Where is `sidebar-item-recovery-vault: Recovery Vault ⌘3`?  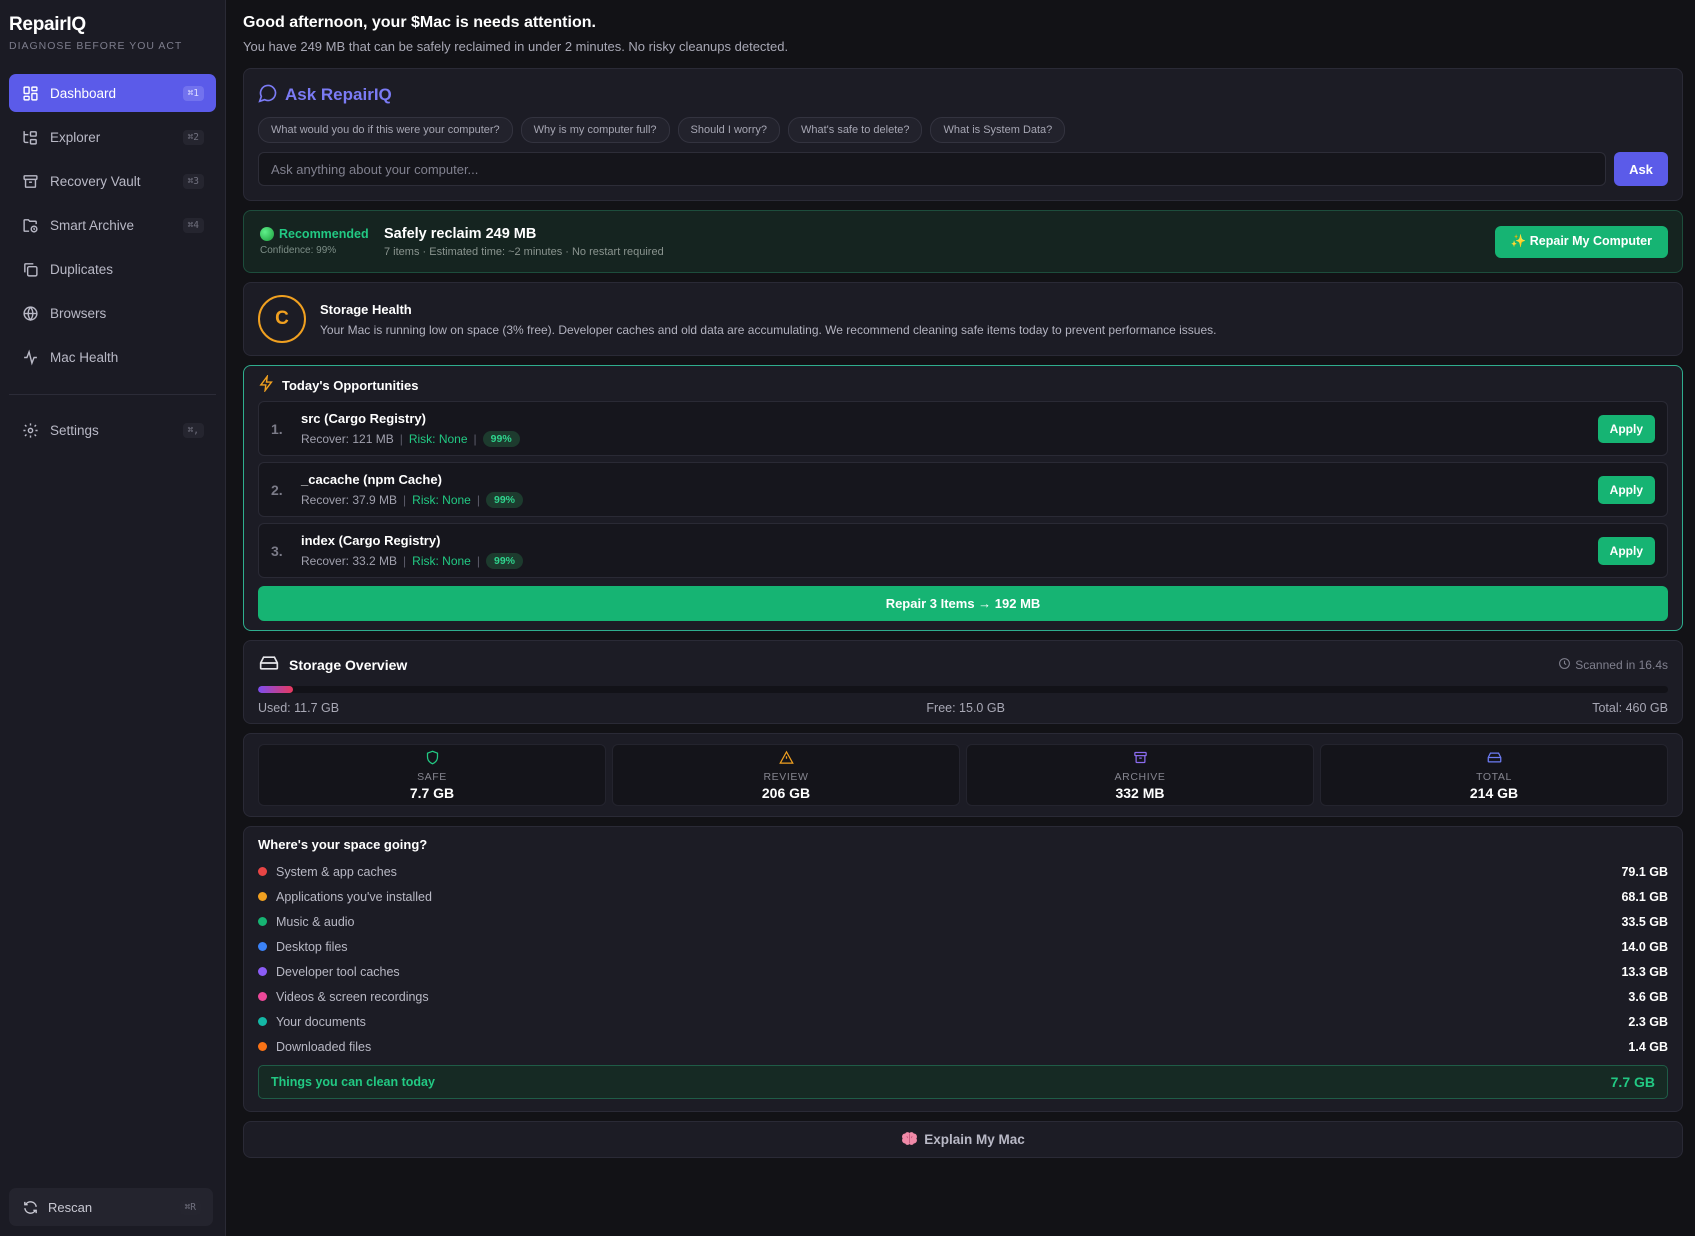
sidebar-item-recovery-vault: Recovery Vault ⌘3 is located at coordinates (112, 181).